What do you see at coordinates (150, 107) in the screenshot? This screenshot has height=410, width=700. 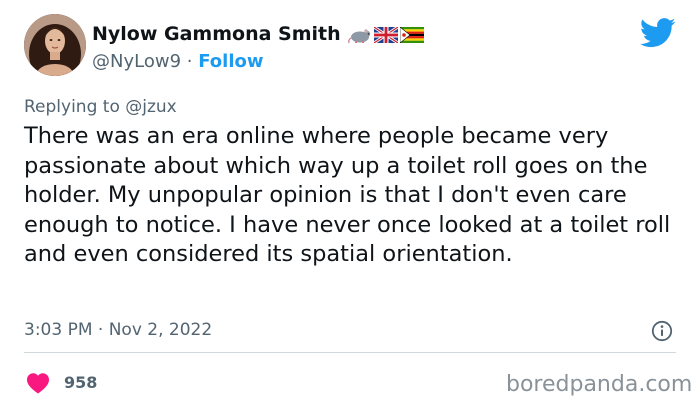 I see `reply-mention: @jzux` at bounding box center [150, 107].